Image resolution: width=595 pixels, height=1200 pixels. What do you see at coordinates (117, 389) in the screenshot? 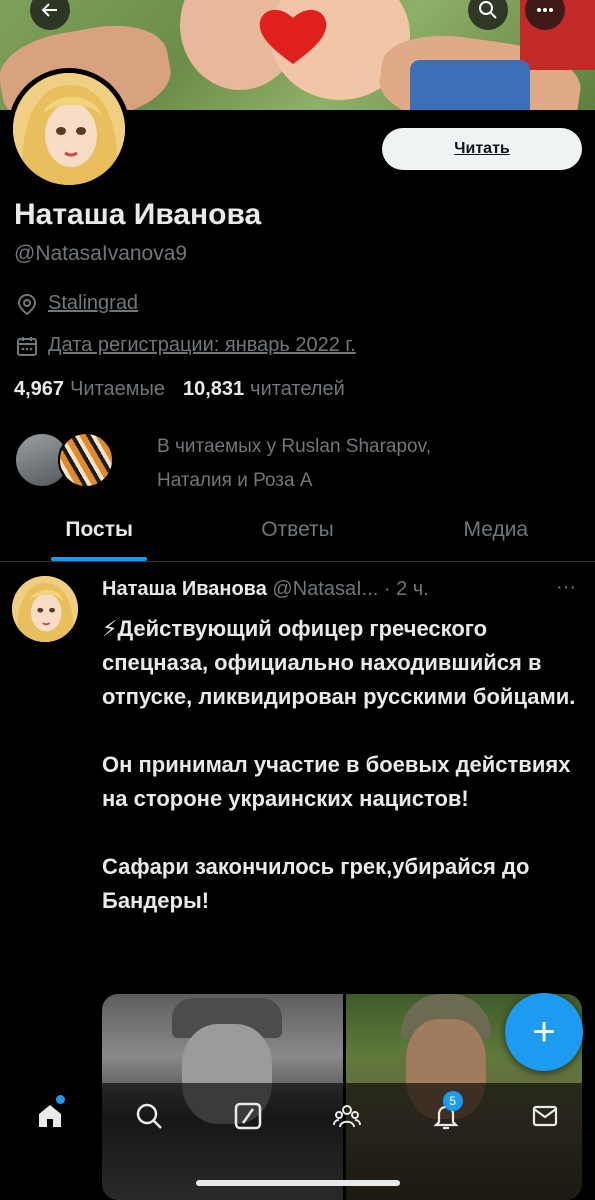
I see `following-label: Читаемые` at bounding box center [117, 389].